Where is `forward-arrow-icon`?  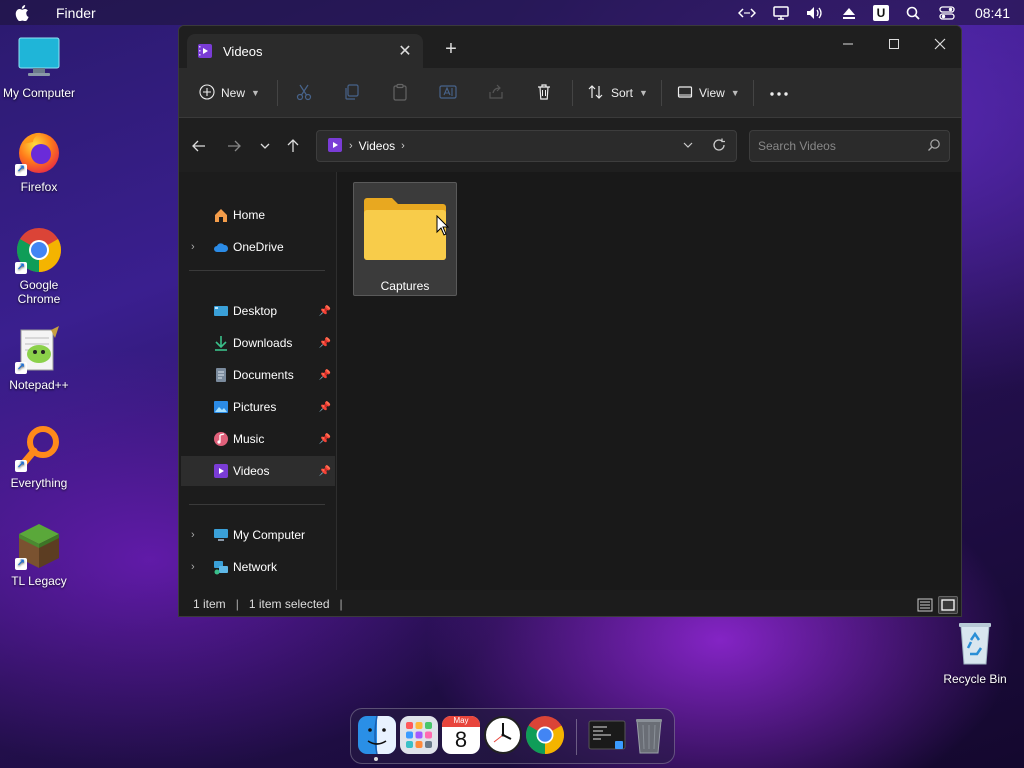 forward-arrow-icon is located at coordinates (234, 146).